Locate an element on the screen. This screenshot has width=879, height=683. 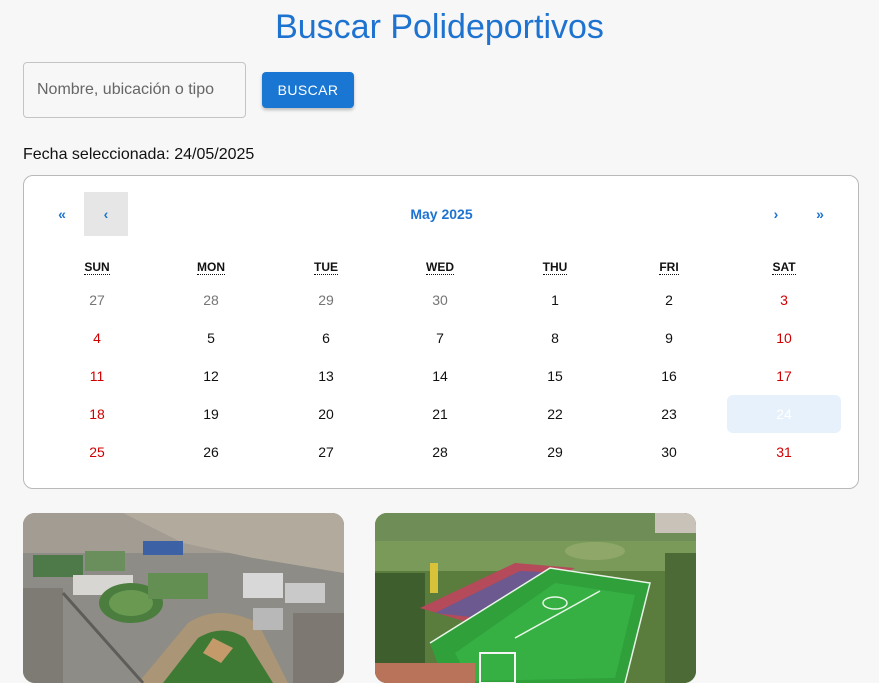
calendar-day: 15 is located at coordinates (555, 376).